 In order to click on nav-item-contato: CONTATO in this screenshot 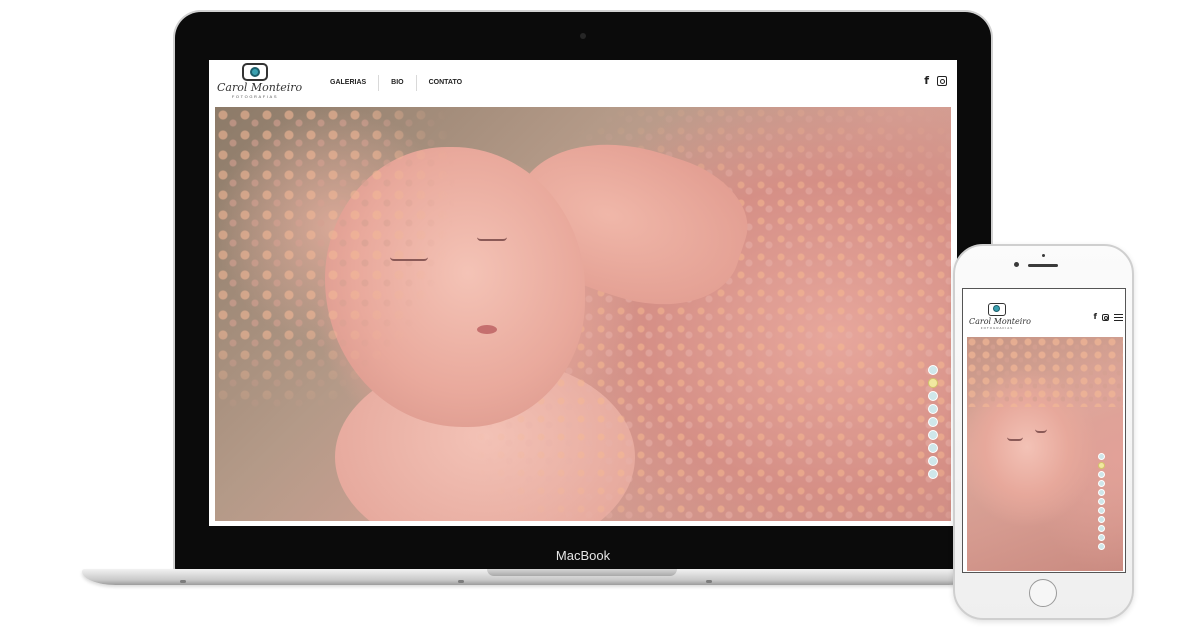, I will do `click(444, 83)`.